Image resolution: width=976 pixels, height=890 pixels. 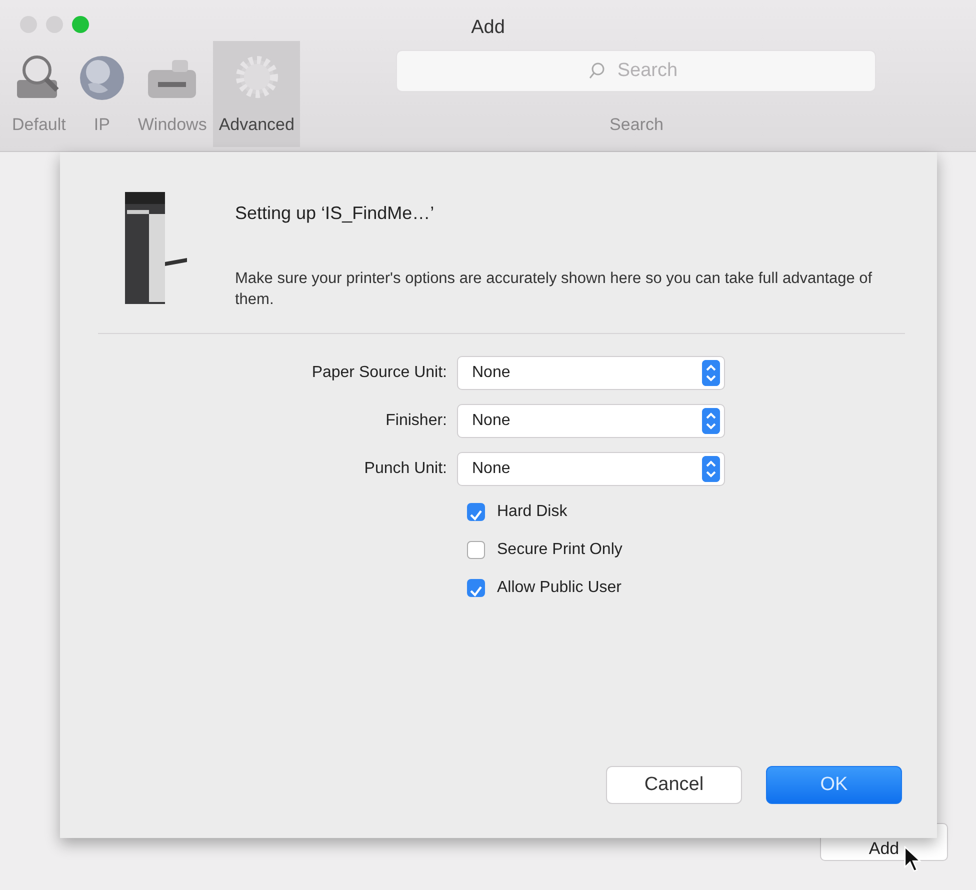 What do you see at coordinates (488, 28) in the screenshot?
I see `window-title: Add` at bounding box center [488, 28].